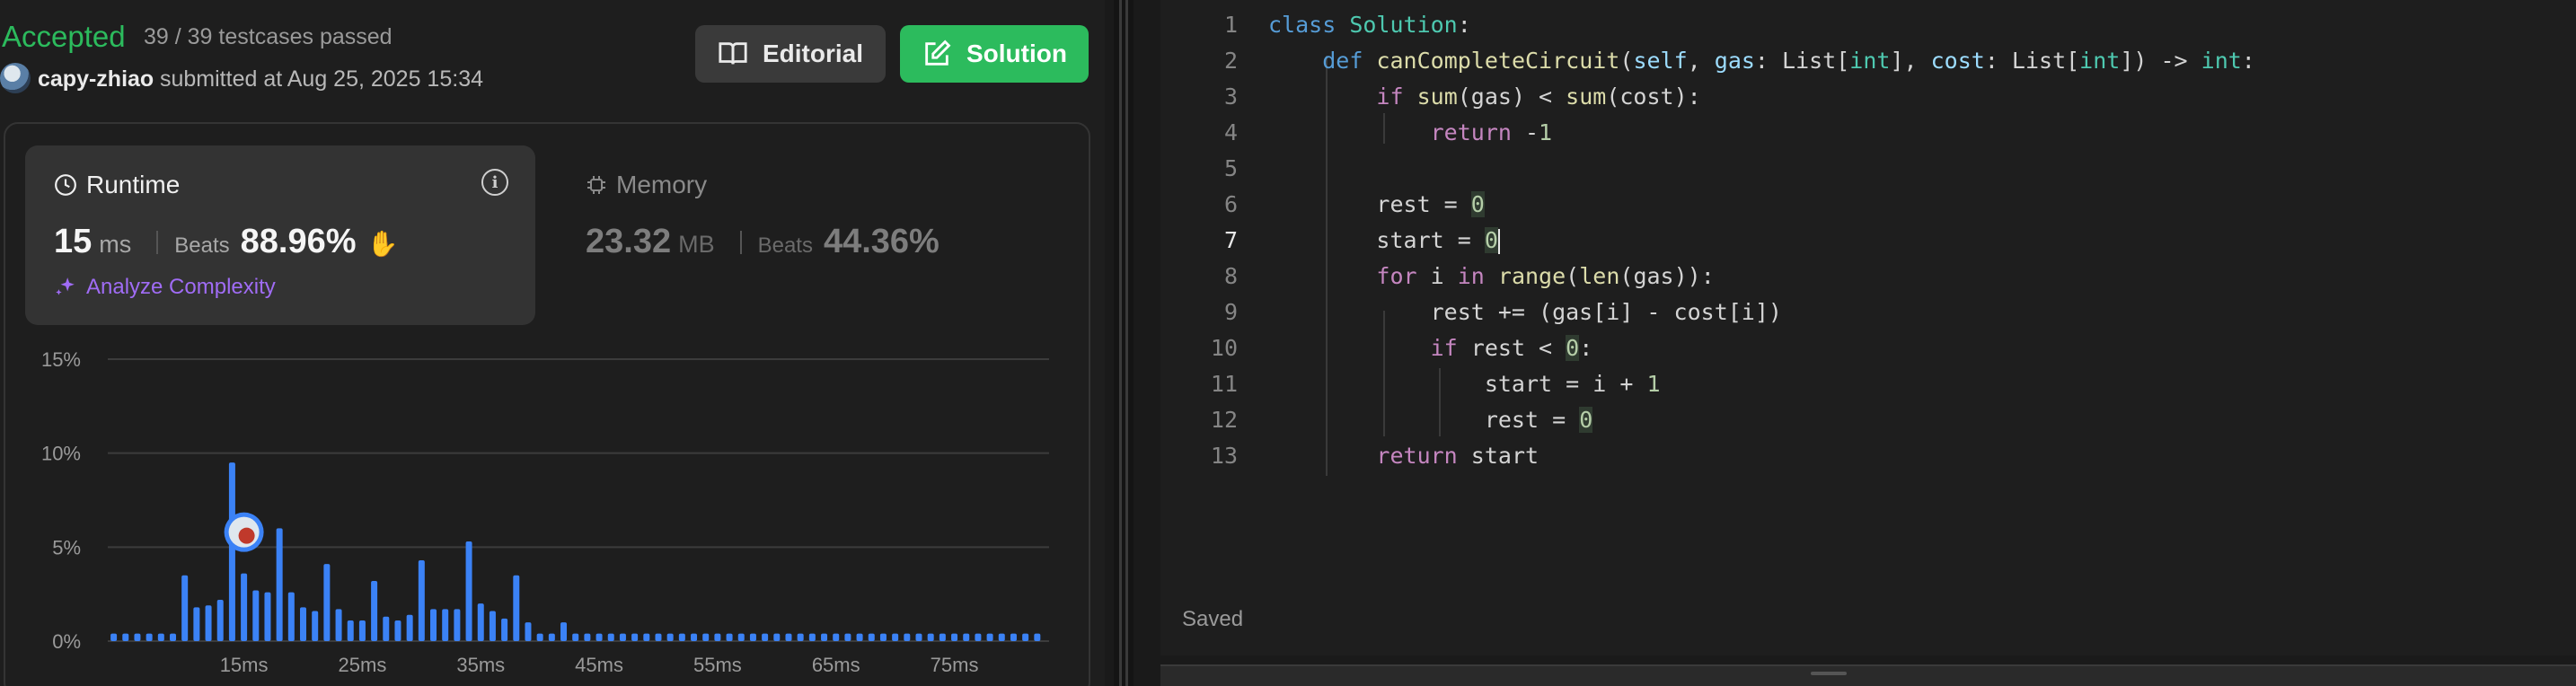 Image resolution: width=2576 pixels, height=686 pixels. Describe the element at coordinates (1868, 312) in the screenshot. I see `code-line: 9 rest += (gas[i] - cost[i])` at that location.